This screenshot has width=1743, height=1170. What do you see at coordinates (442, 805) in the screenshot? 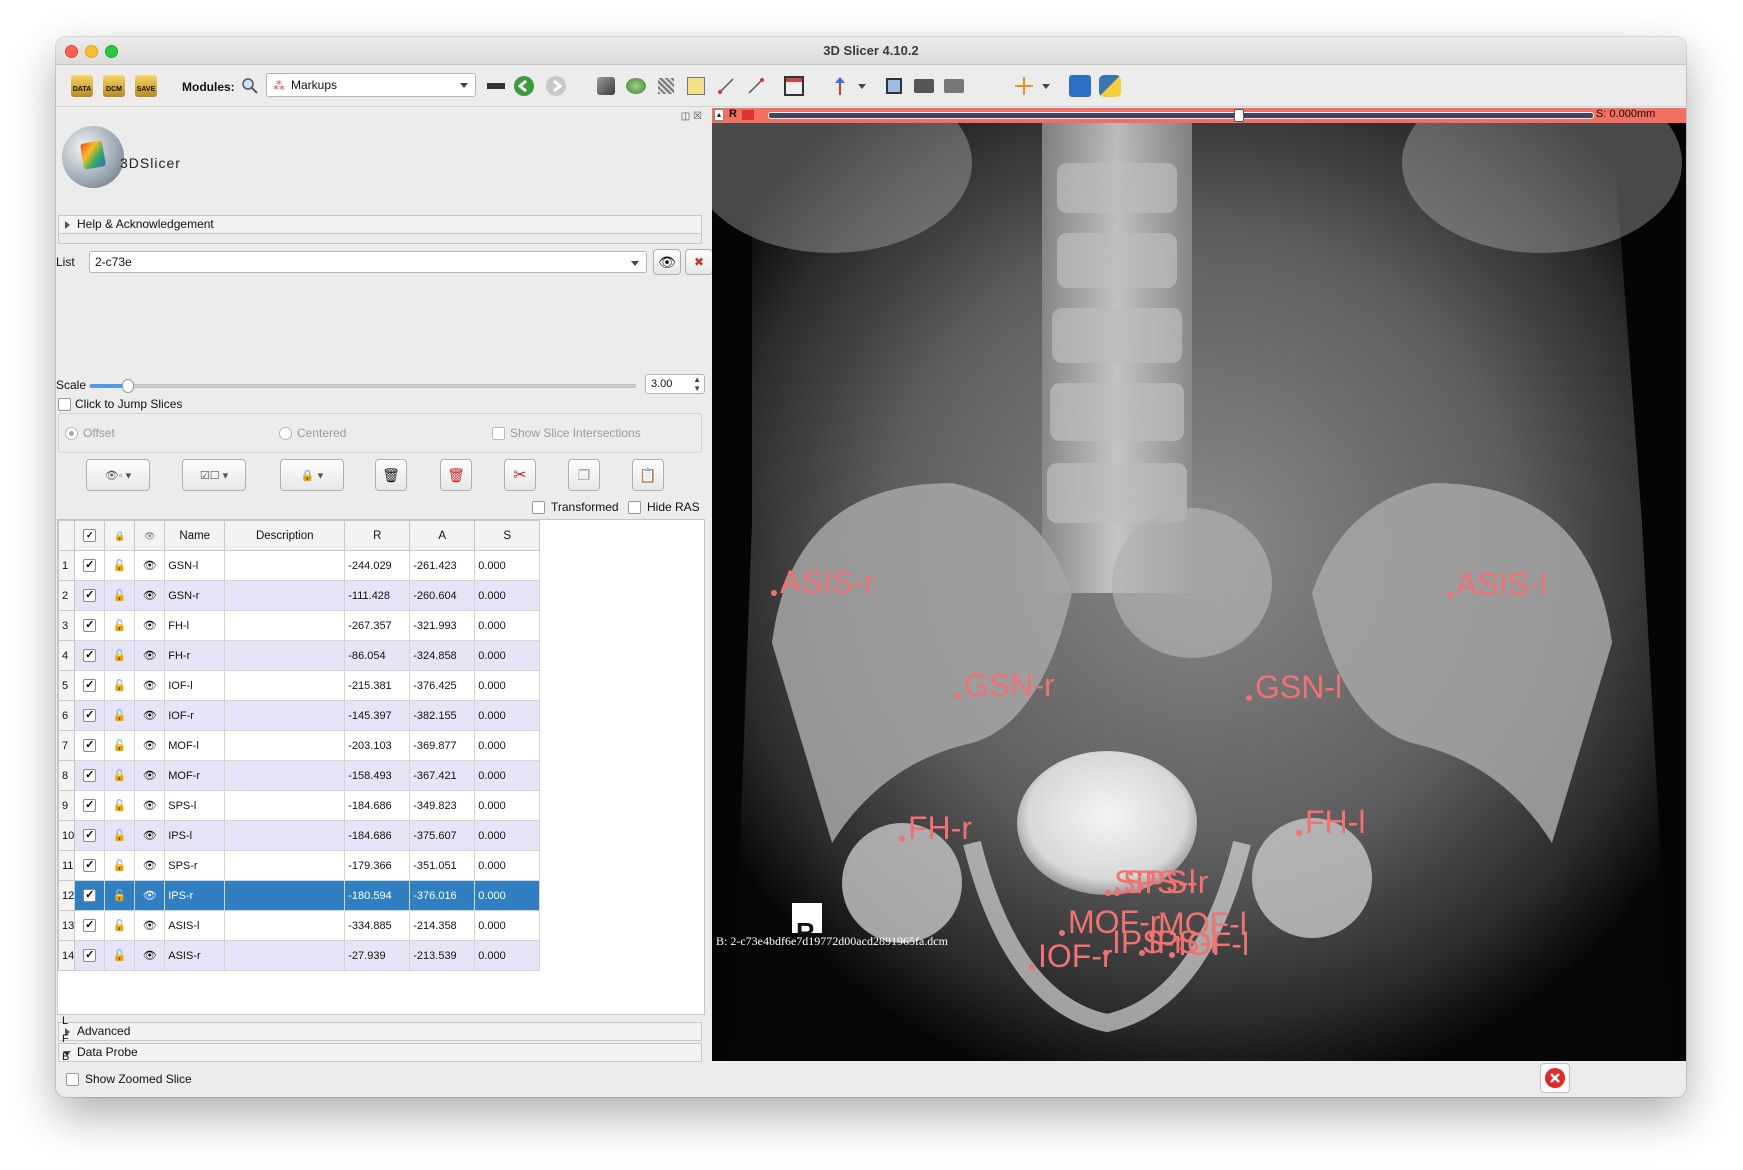
I see `row-a: -349.823` at bounding box center [442, 805].